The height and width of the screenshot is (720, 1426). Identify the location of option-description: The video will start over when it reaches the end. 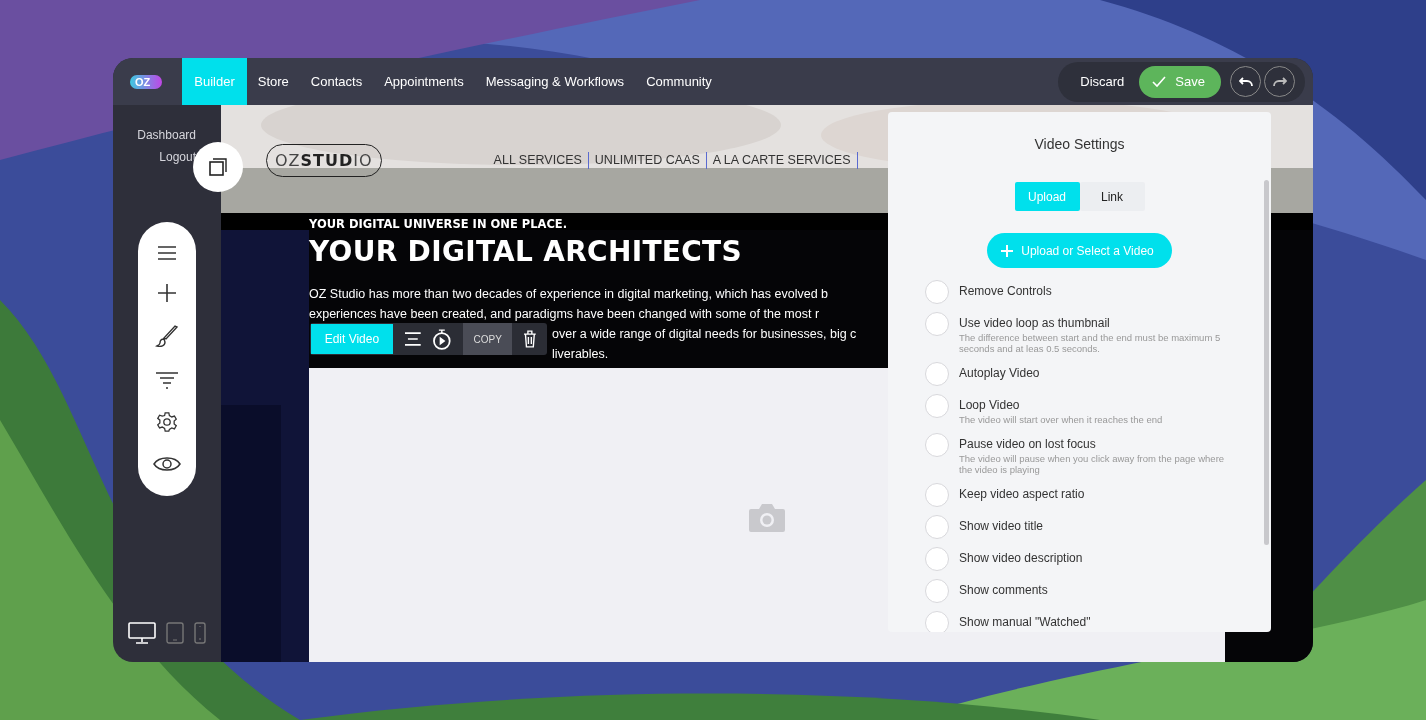
(1061, 419).